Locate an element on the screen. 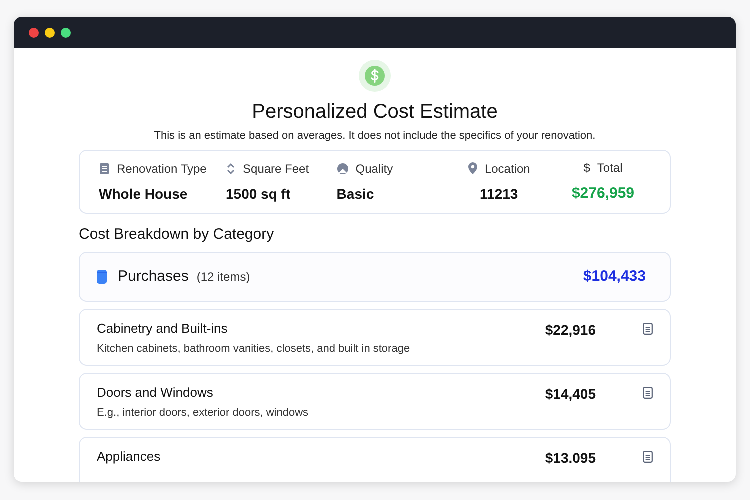 The image size is (750, 500). maximize-window-button is located at coordinates (66, 33).